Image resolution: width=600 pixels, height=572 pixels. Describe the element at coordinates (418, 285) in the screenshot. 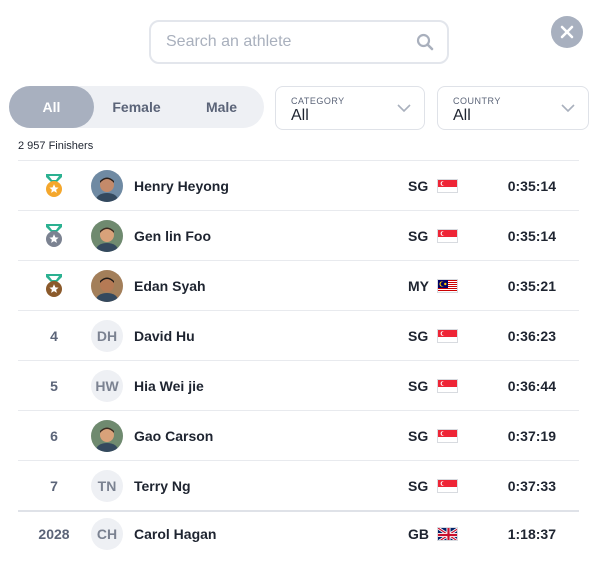

I see `country-code: MY` at that location.